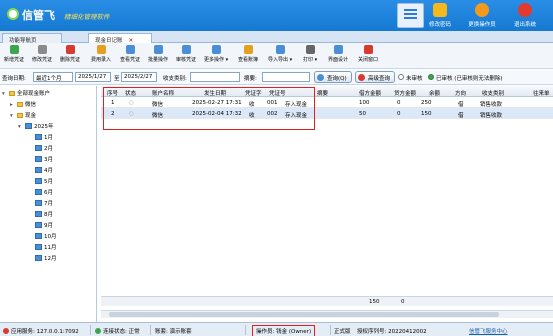 The width and height of the screenshot is (553, 336). What do you see at coordinates (304, 314) in the screenshot?
I see `scrollbar-thumb` at bounding box center [304, 314].